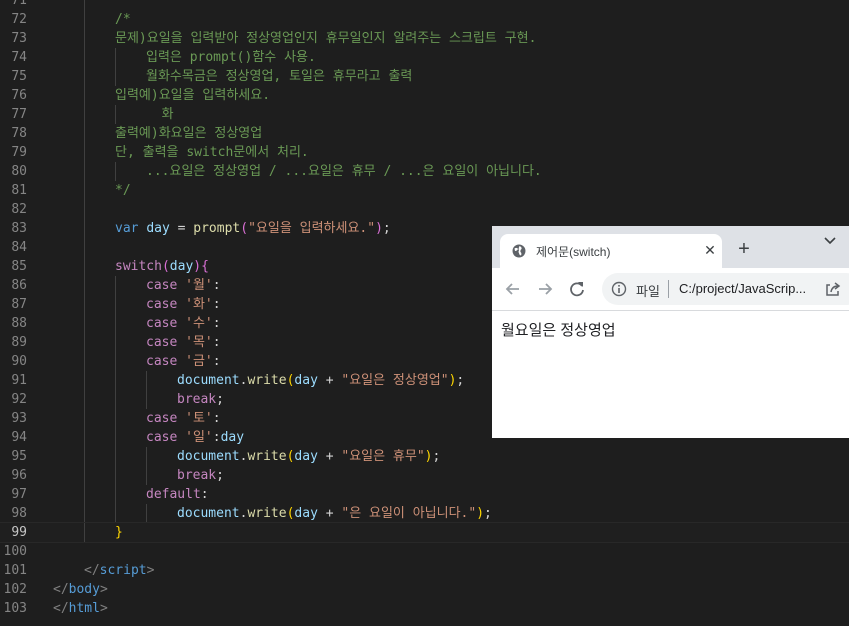 This screenshot has width=849, height=626. What do you see at coordinates (619, 289) in the screenshot?
I see `info-icon` at bounding box center [619, 289].